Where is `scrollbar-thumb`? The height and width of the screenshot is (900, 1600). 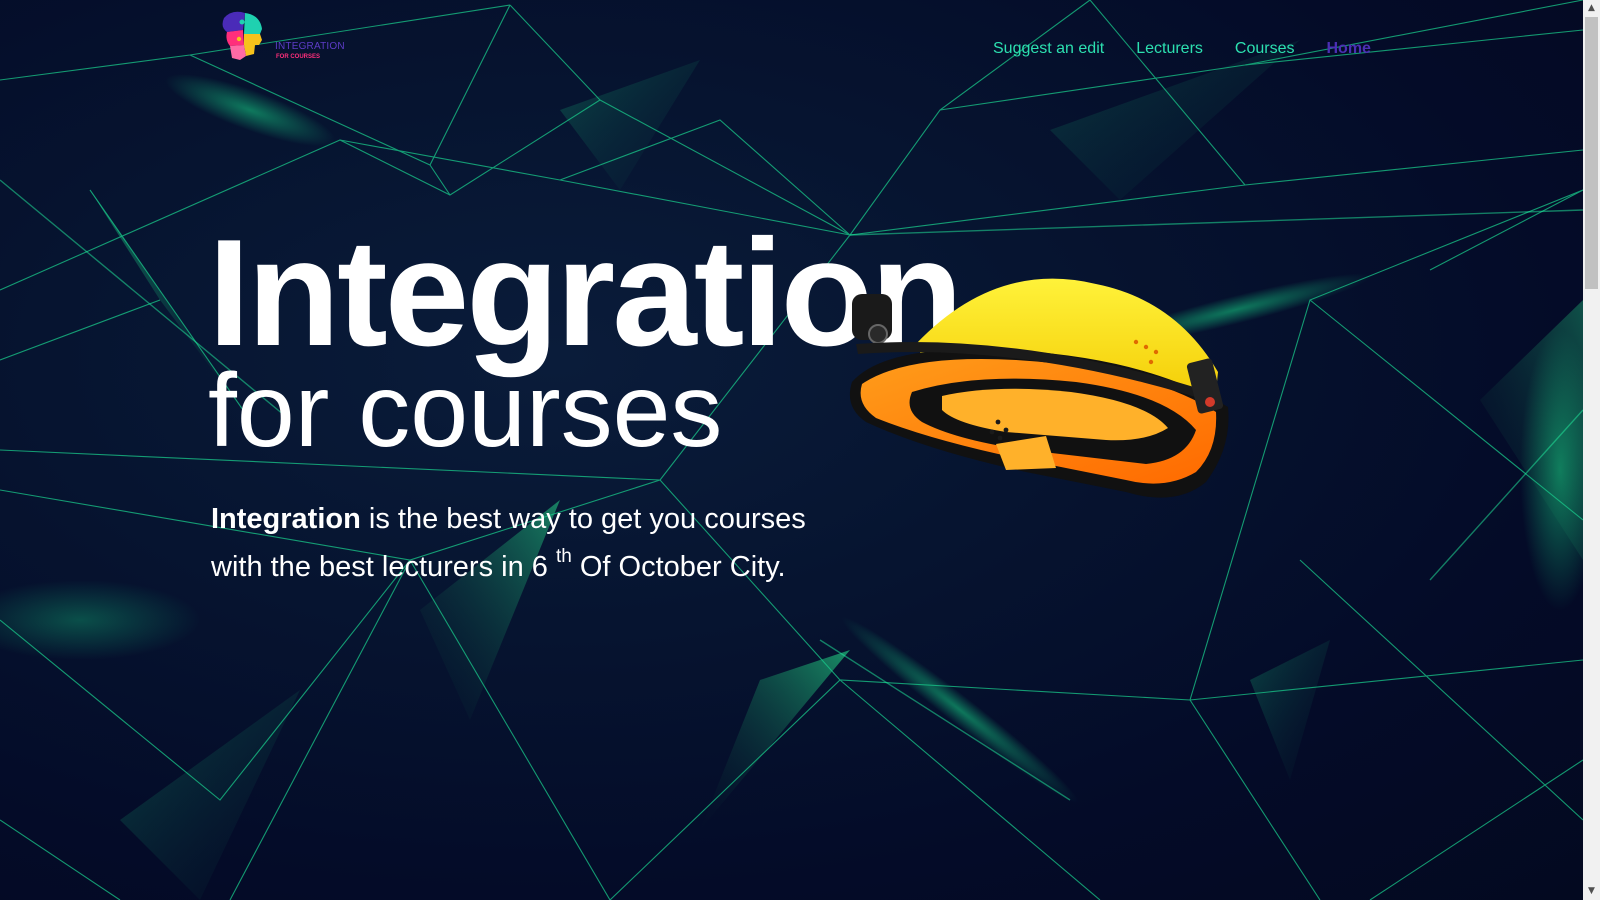 scrollbar-thumb is located at coordinates (1591, 153).